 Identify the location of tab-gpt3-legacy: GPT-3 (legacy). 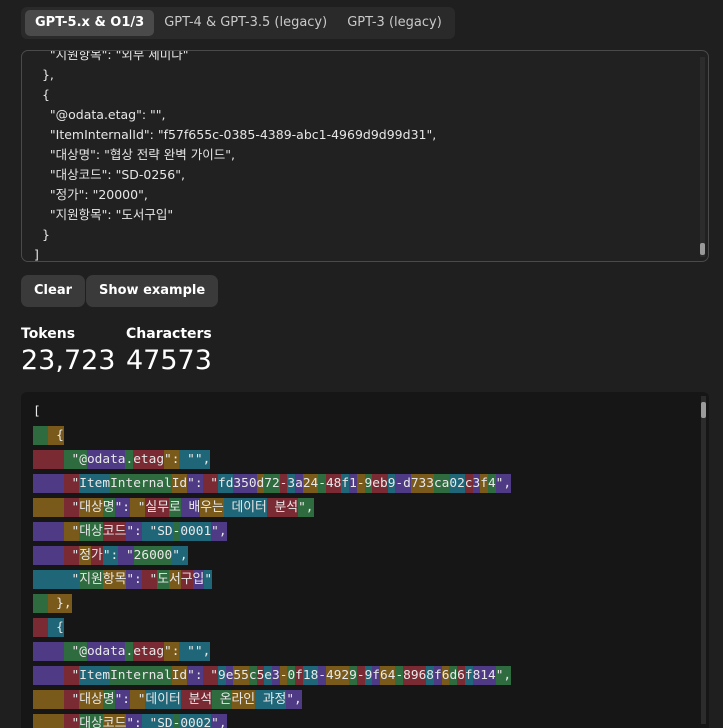
(394, 23).